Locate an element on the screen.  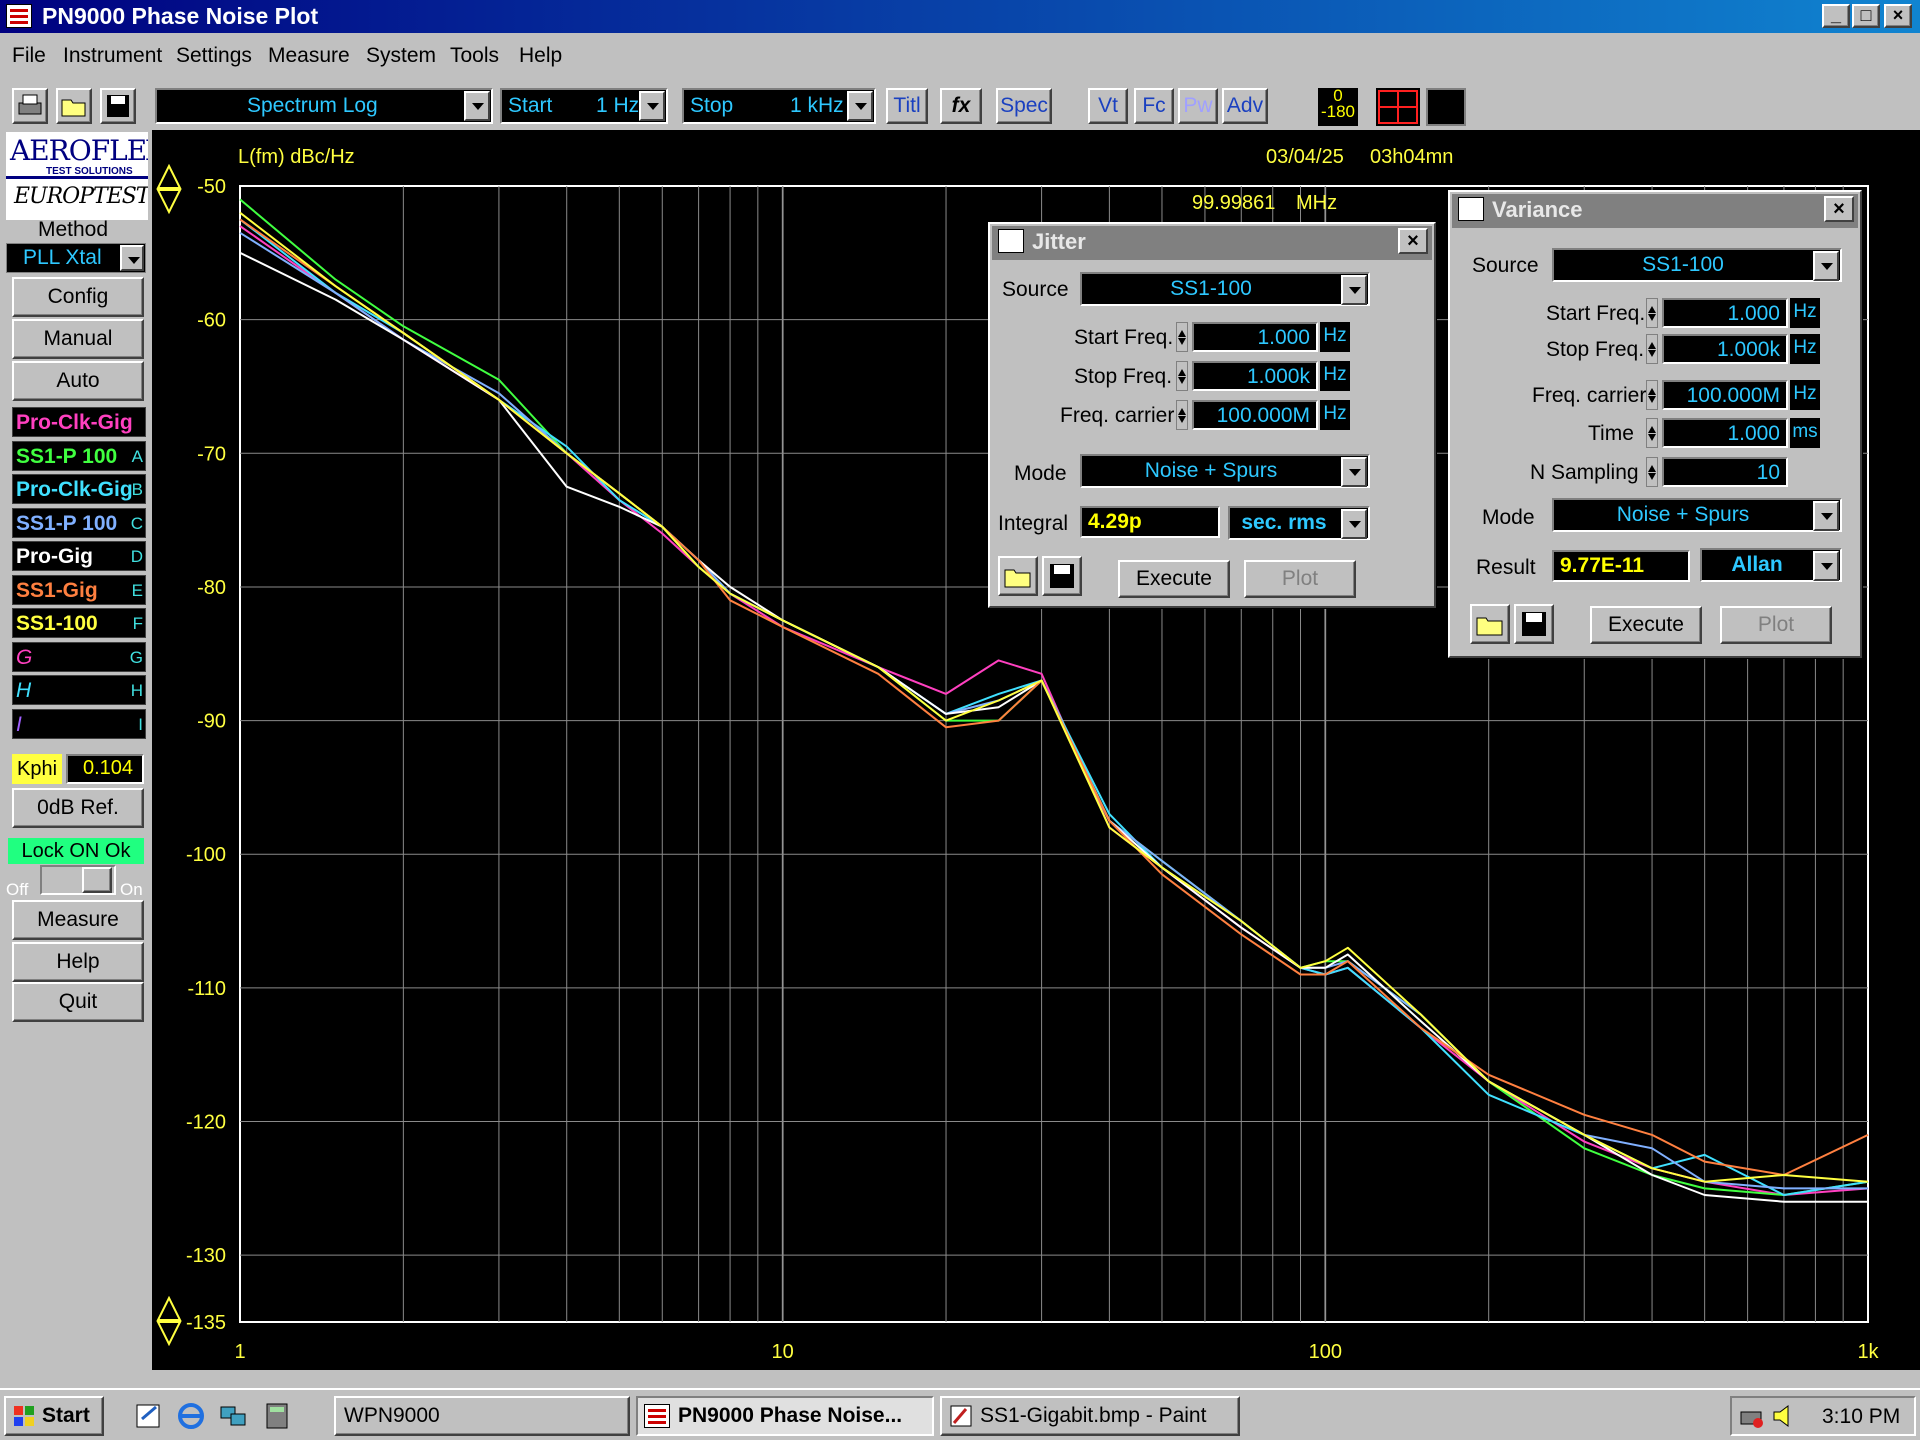
kphi-value: 0.104 is located at coordinates (105, 769).